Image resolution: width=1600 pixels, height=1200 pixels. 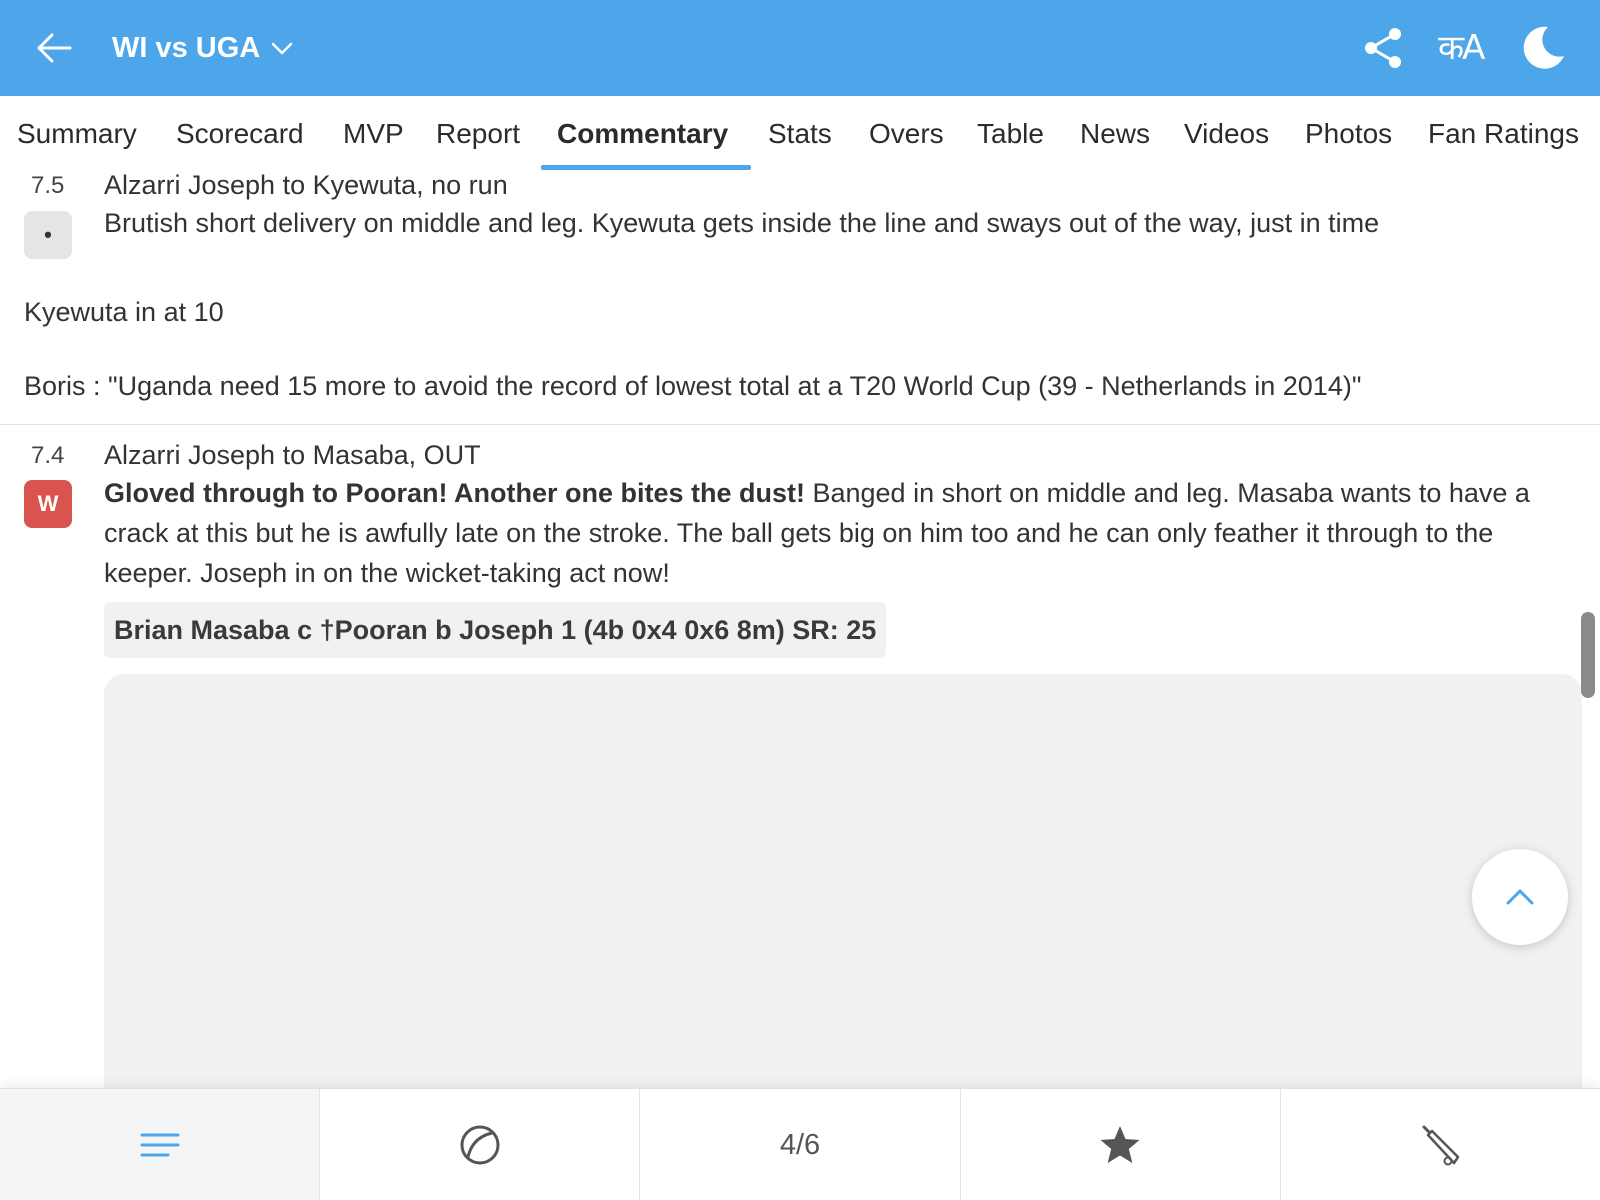 I want to click on ball-icon, so click(x=480, y=1145).